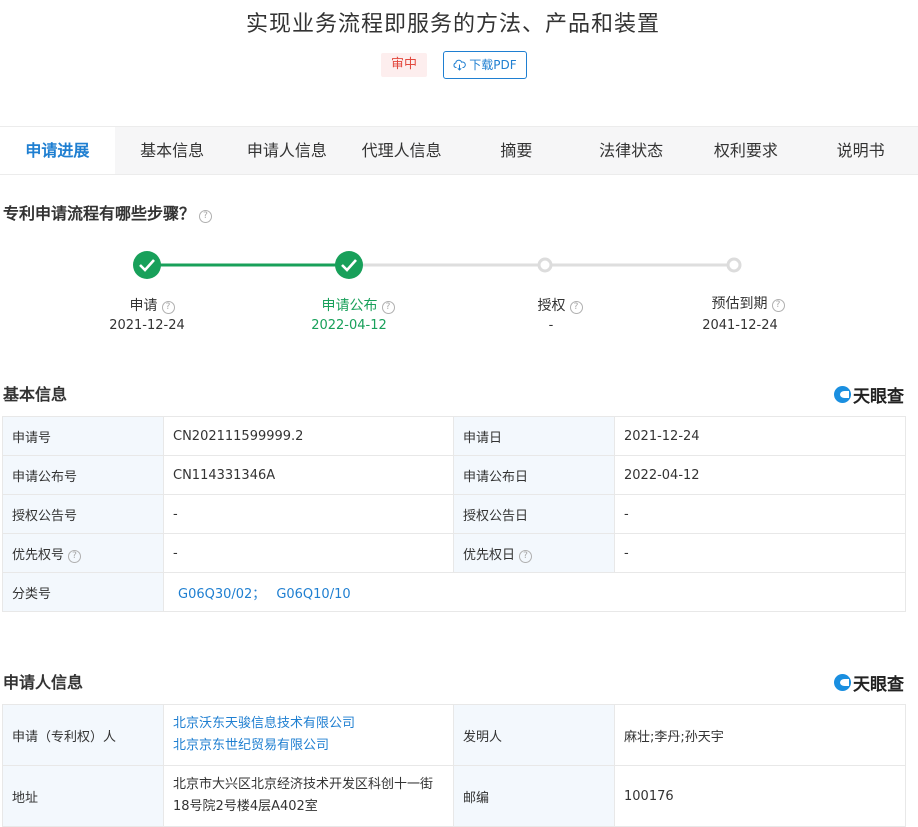  I want to click on process-question-text: 专利申请流程有哪些步骤？, so click(99, 213).